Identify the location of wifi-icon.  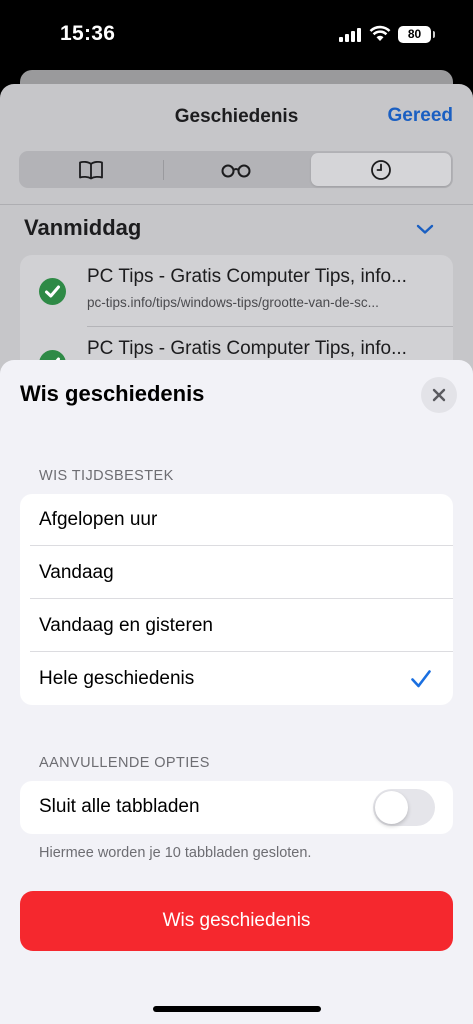
(380, 33).